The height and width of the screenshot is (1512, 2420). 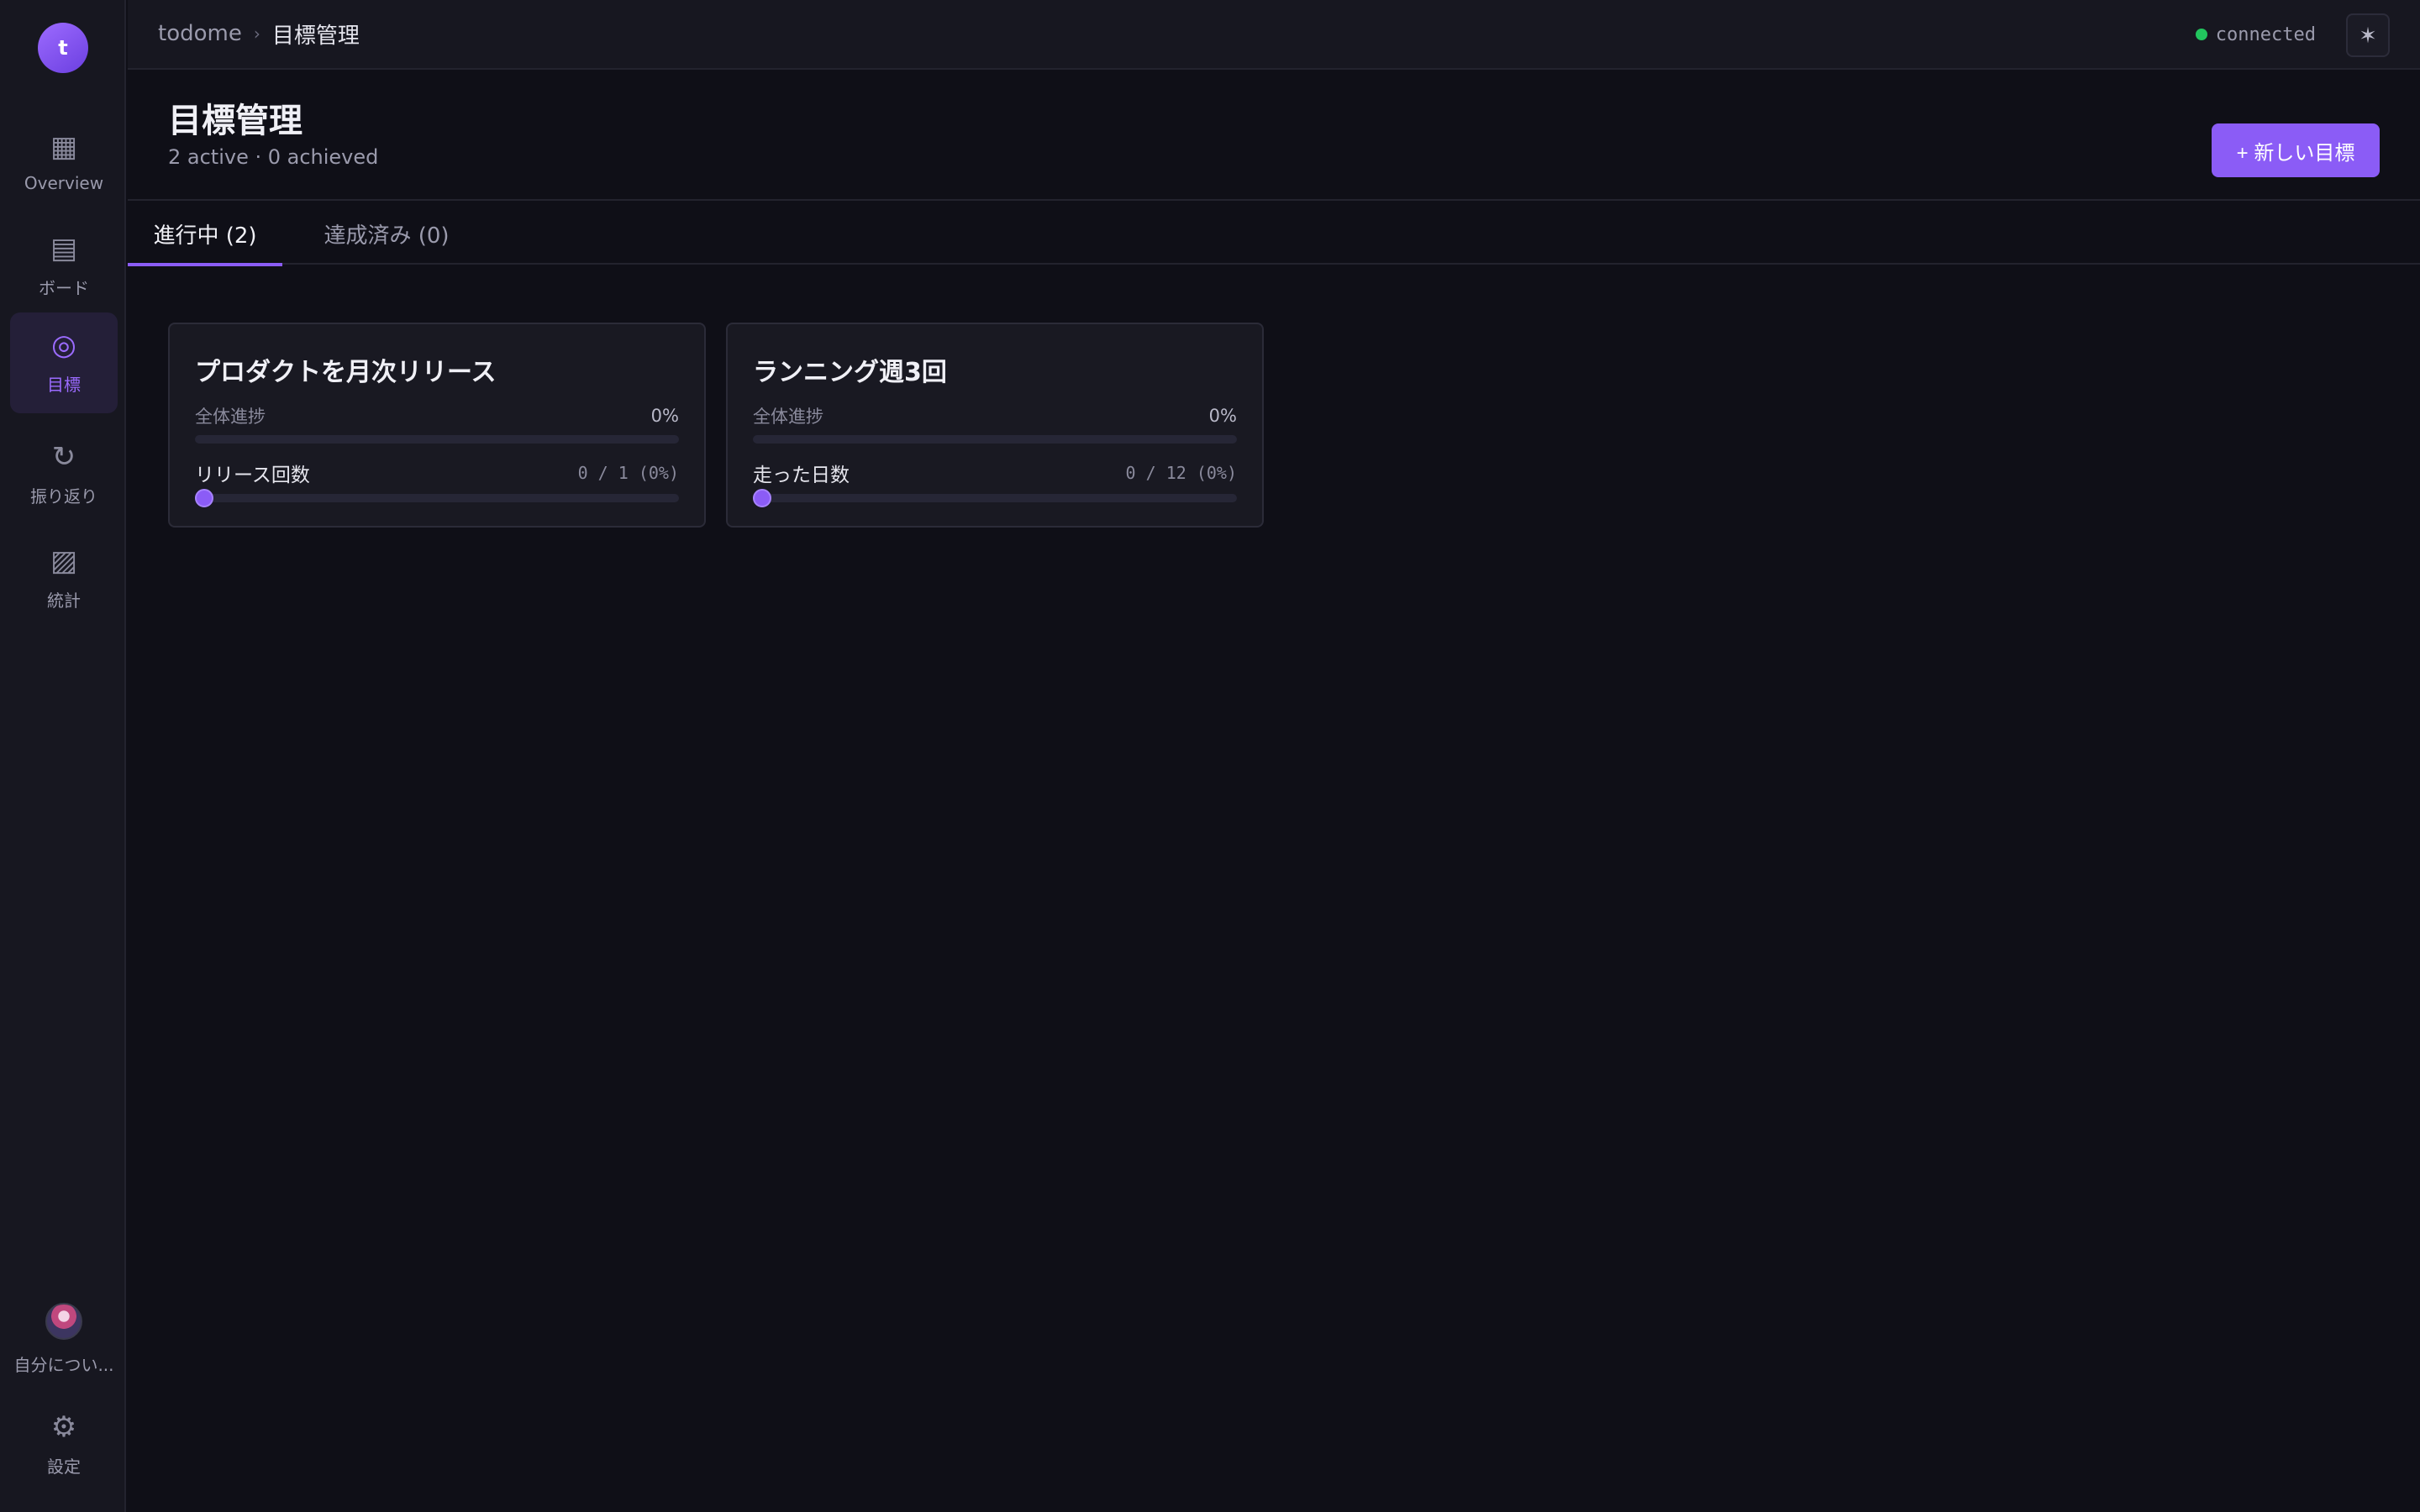 I want to click on breadcrumb: todome › 目標管理, so click(x=259, y=33).